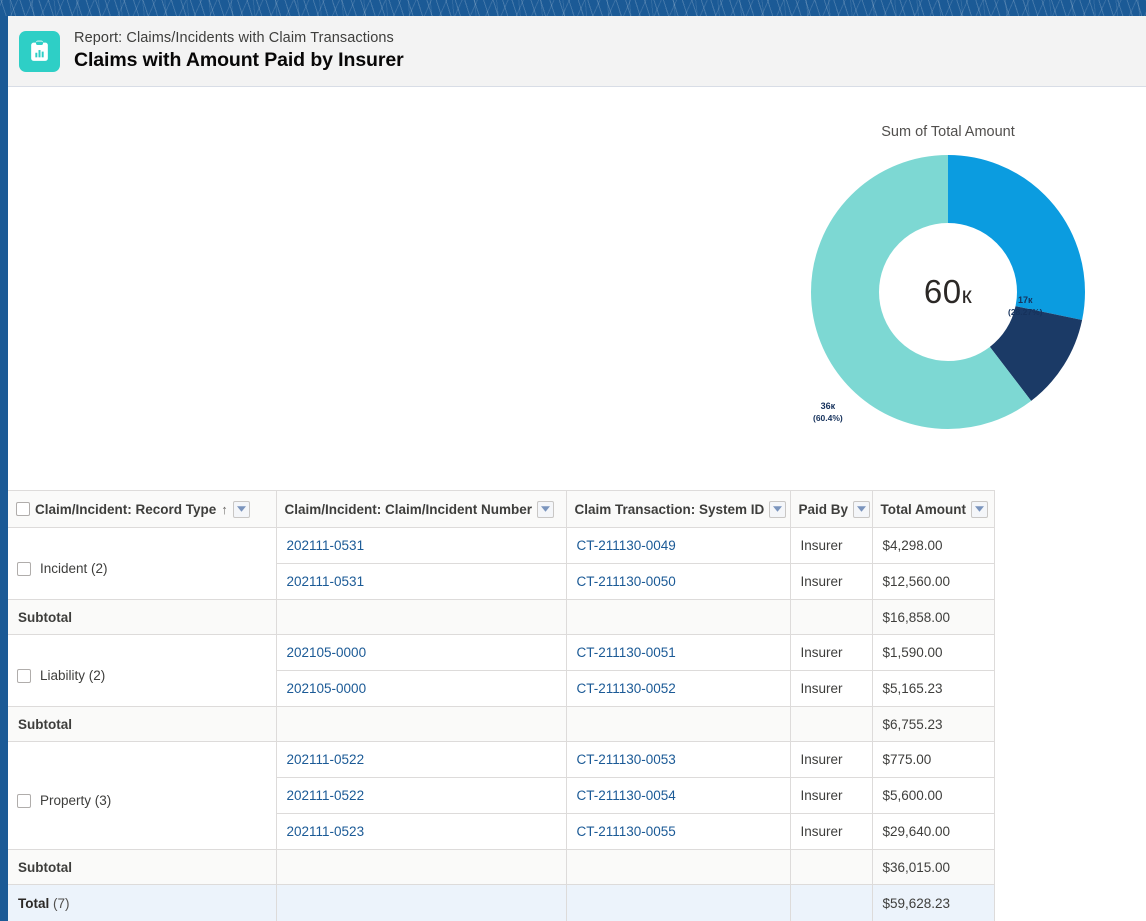 Image resolution: width=1146 pixels, height=921 pixels. Describe the element at coordinates (142, 563) in the screenshot. I see `group-cell-incident: Incident (2)` at that location.